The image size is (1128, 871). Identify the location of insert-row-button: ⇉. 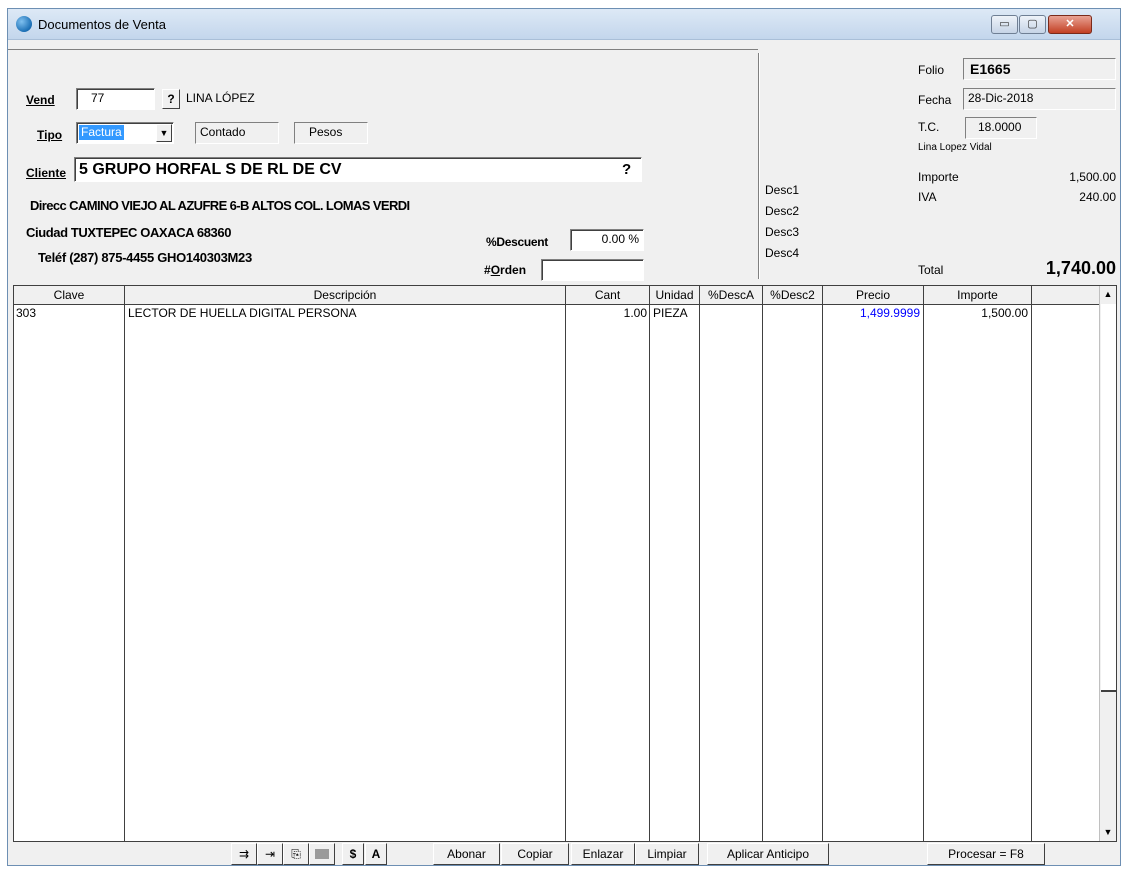
(244, 854).